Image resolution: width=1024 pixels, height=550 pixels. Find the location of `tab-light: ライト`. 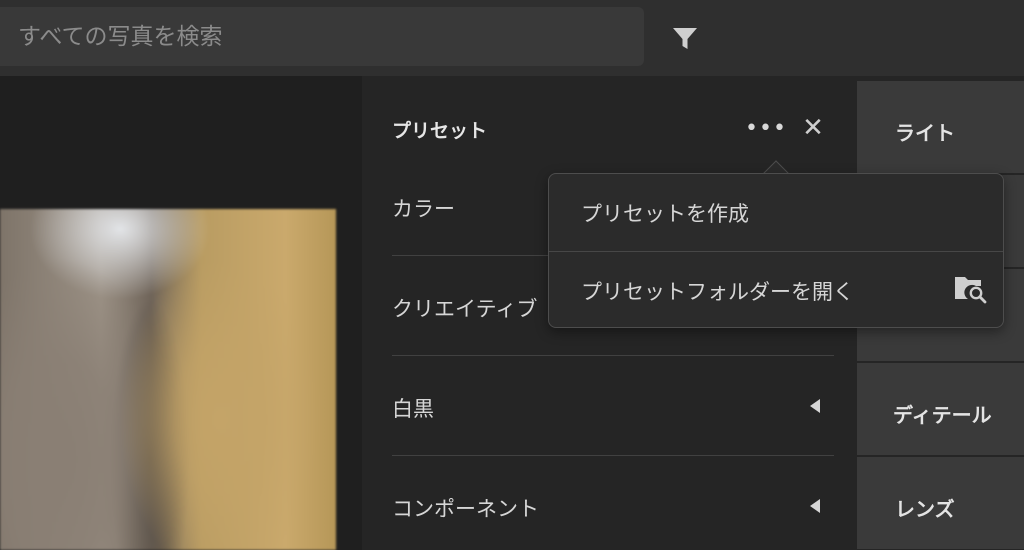

tab-light: ライト is located at coordinates (940, 127).